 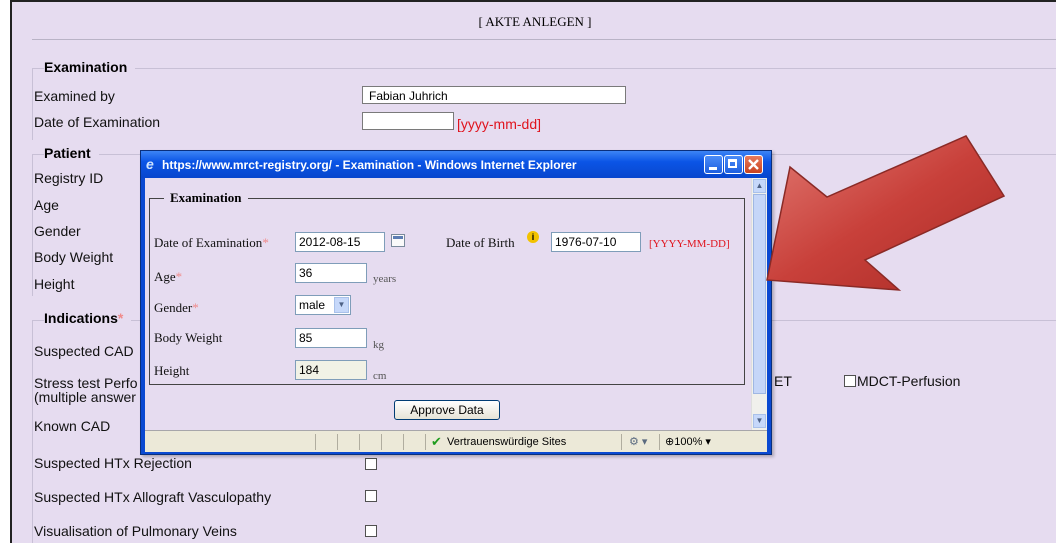 I want to click on body-weight-label: Body Weight, so click(x=74, y=257).